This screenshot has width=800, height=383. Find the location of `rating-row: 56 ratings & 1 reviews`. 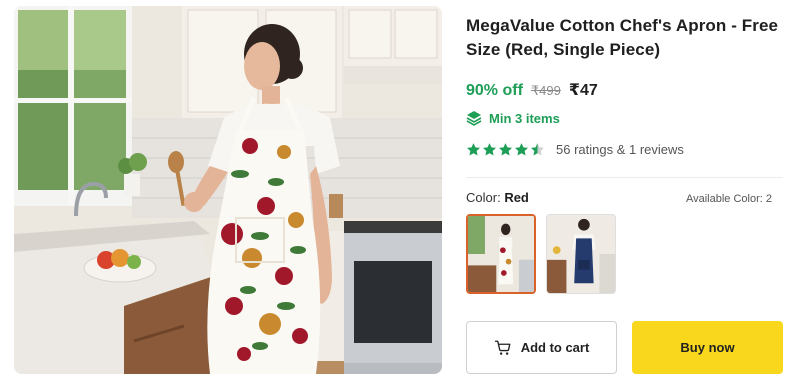

rating-row: 56 ratings & 1 reviews is located at coordinates (575, 149).